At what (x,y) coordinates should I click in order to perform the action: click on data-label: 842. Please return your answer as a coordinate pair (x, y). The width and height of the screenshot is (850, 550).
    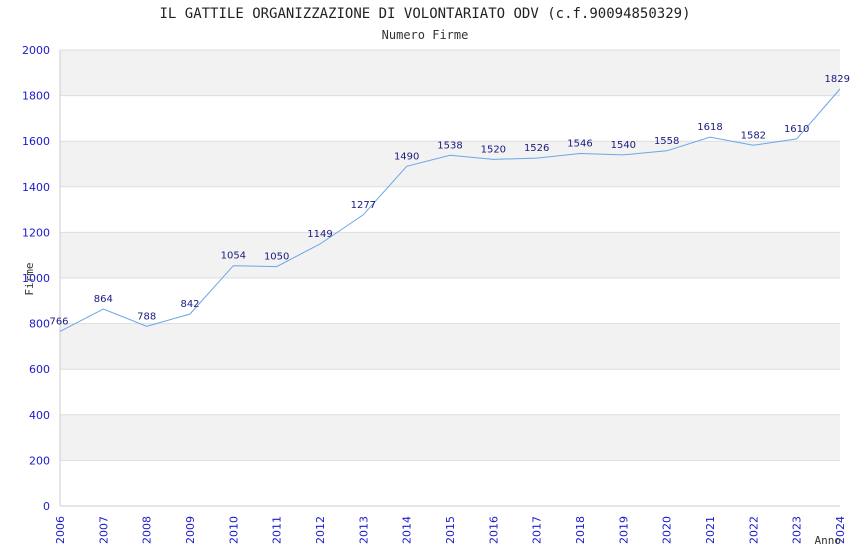
    Looking at the image, I should click on (189, 304).